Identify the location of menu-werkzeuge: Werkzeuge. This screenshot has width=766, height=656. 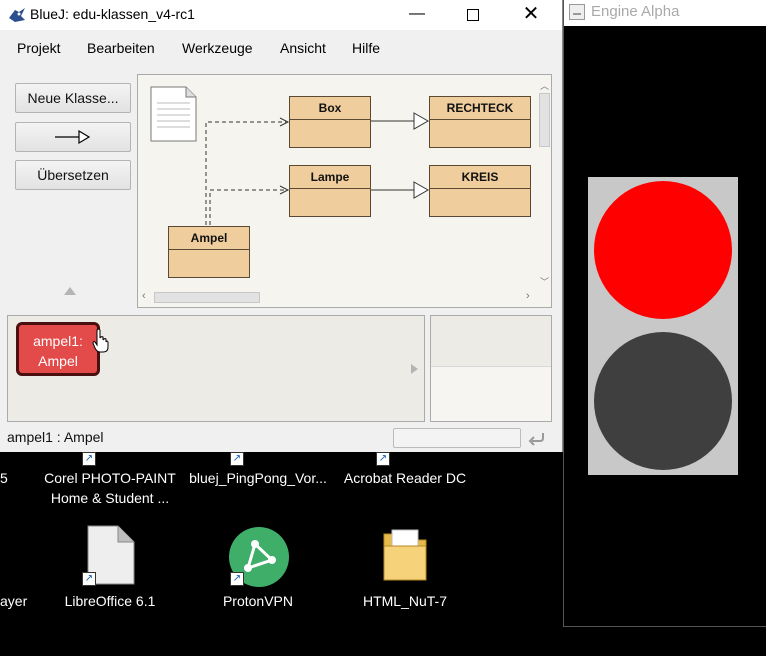
(217, 48).